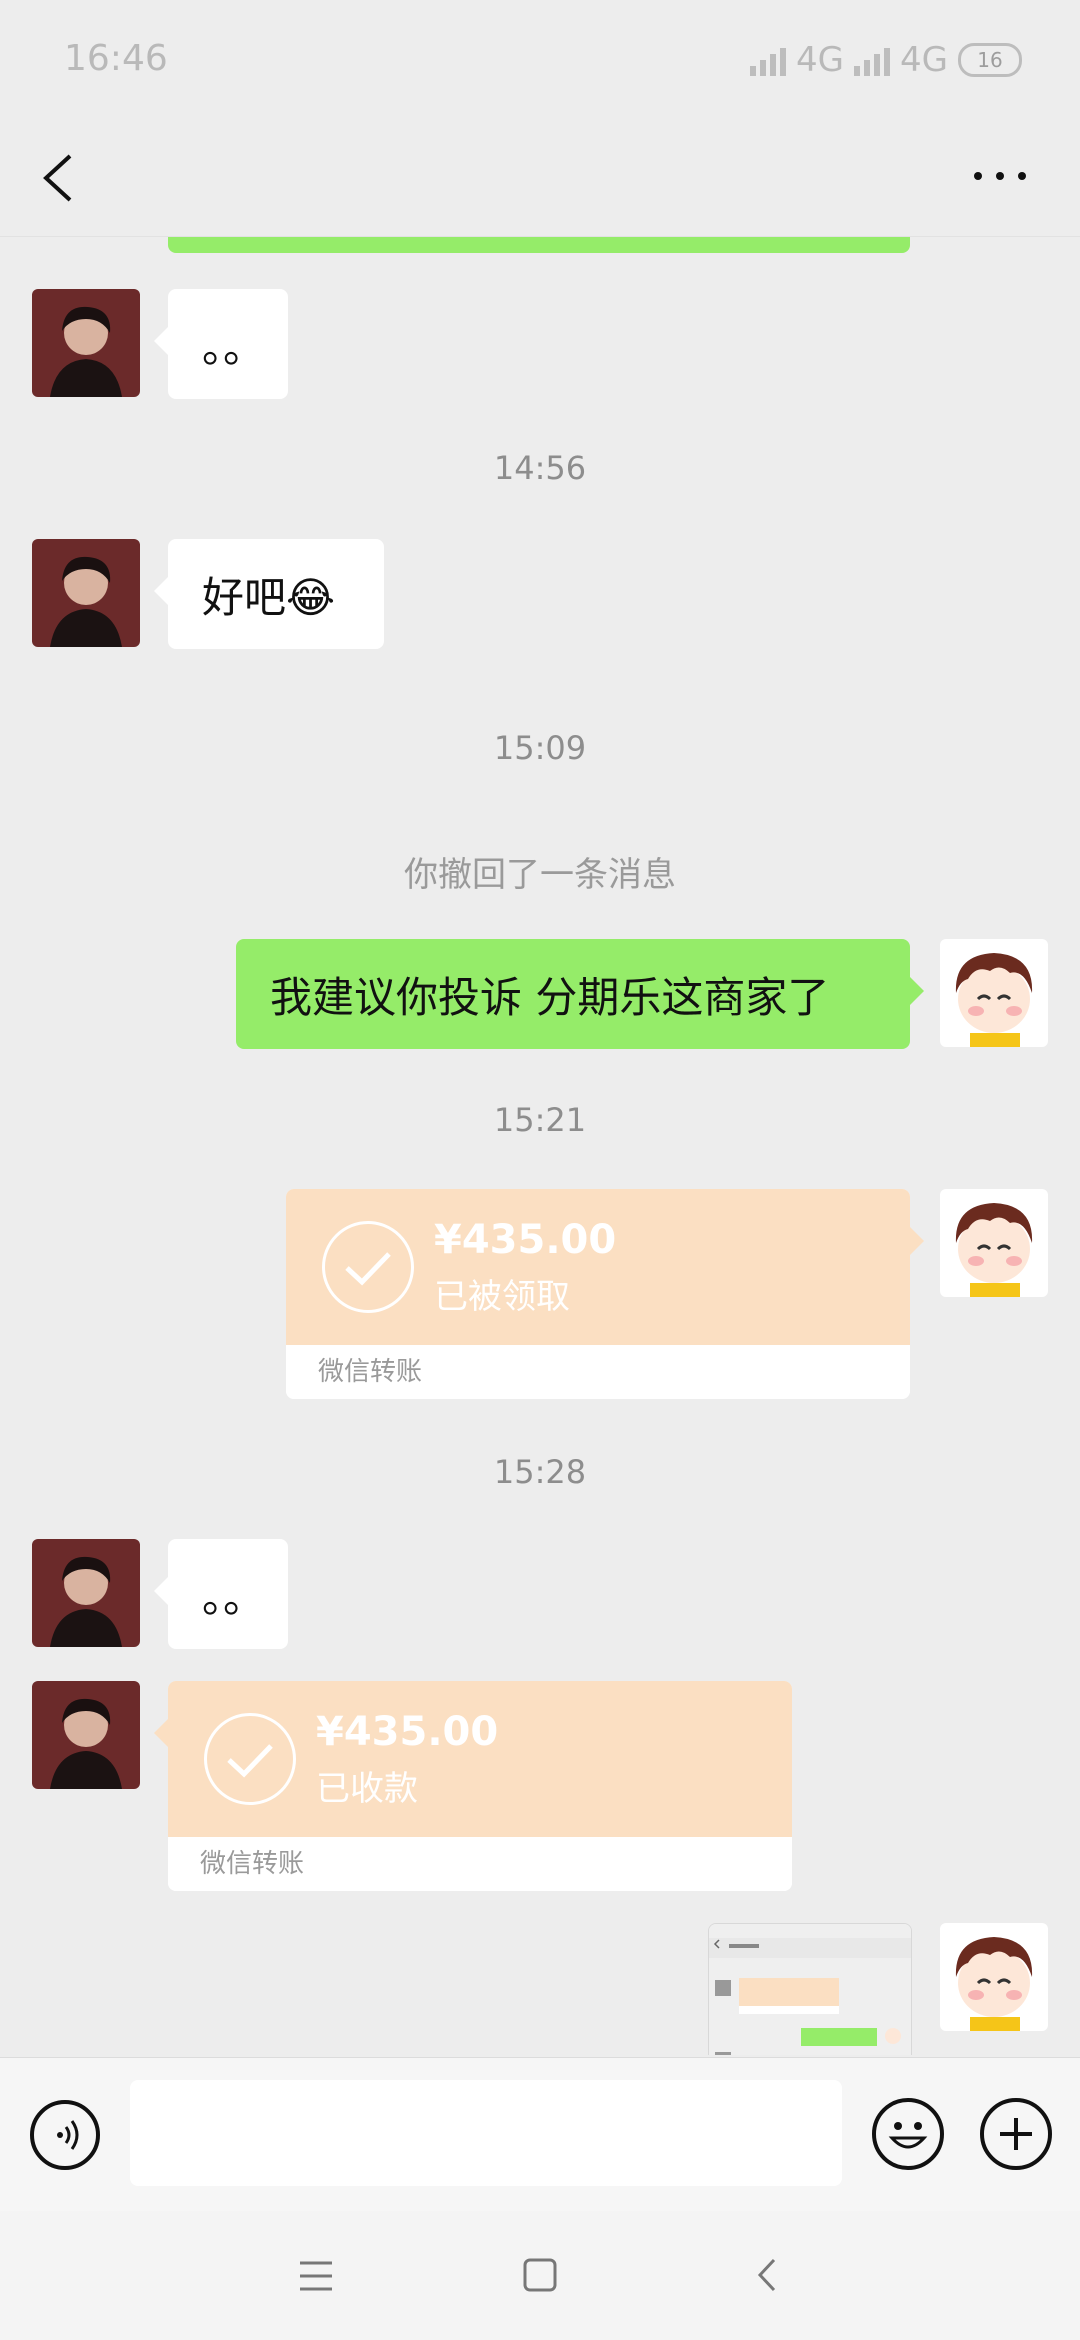 Image resolution: width=1080 pixels, height=2340 pixels. What do you see at coordinates (924, 60) in the screenshot?
I see `network-label-2: 4G` at bounding box center [924, 60].